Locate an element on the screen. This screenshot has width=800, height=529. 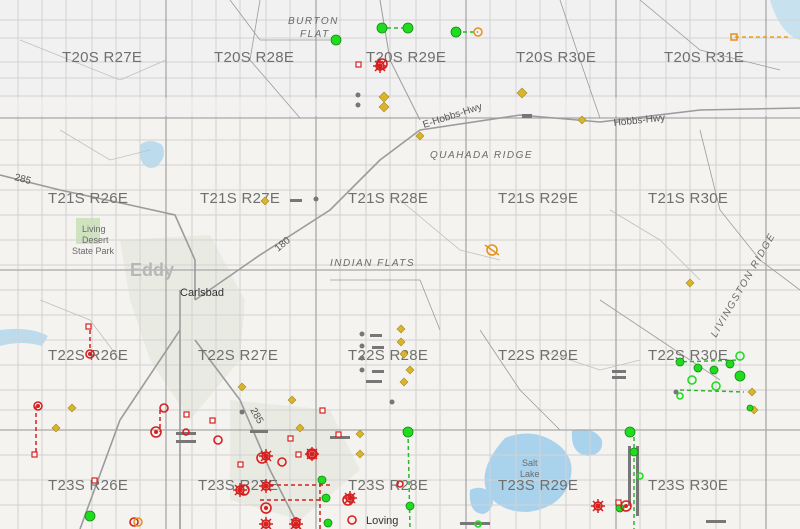
township-label: T23S R28E is located at coordinates (388, 485).